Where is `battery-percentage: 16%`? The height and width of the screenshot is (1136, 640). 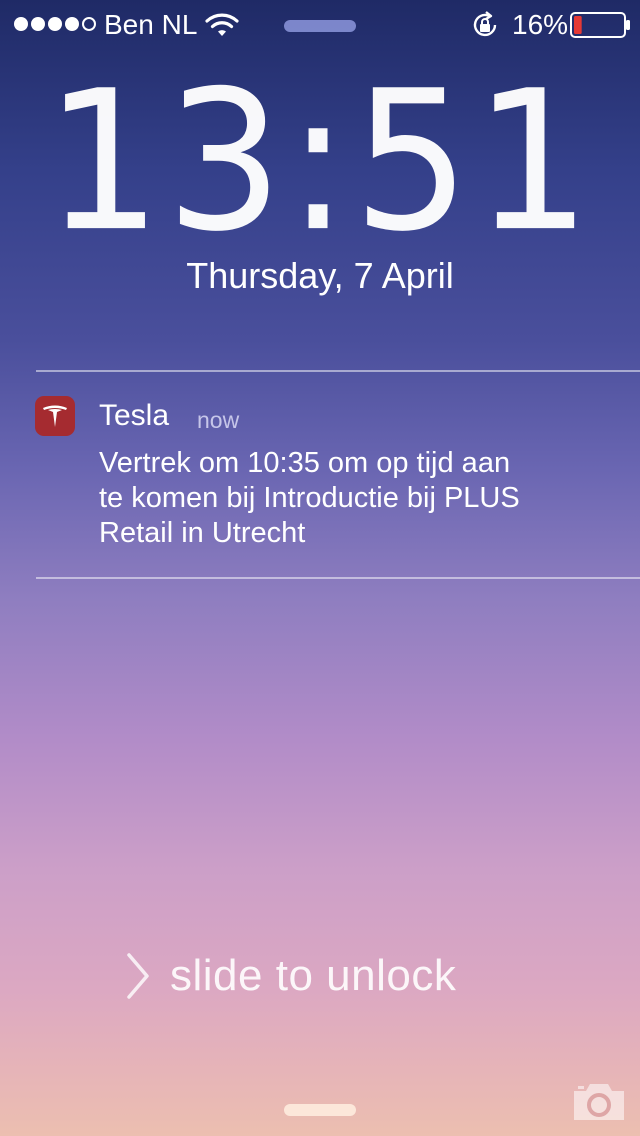
battery-percentage: 16% is located at coordinates (540, 24).